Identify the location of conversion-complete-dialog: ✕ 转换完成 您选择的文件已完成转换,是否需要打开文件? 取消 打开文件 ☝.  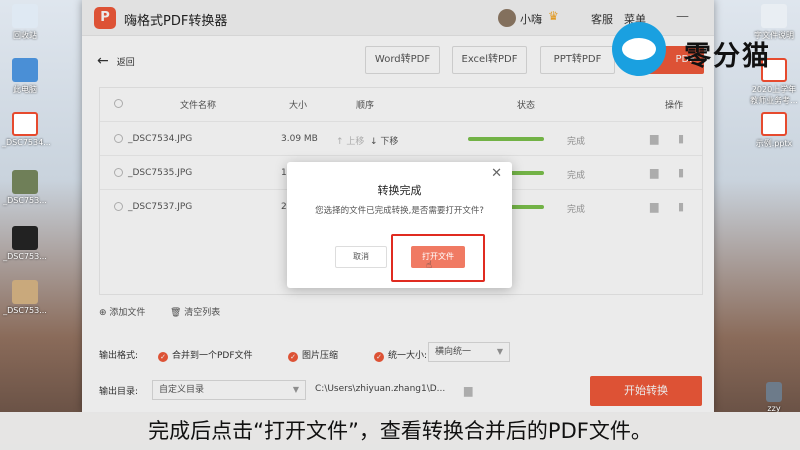
(399, 225).